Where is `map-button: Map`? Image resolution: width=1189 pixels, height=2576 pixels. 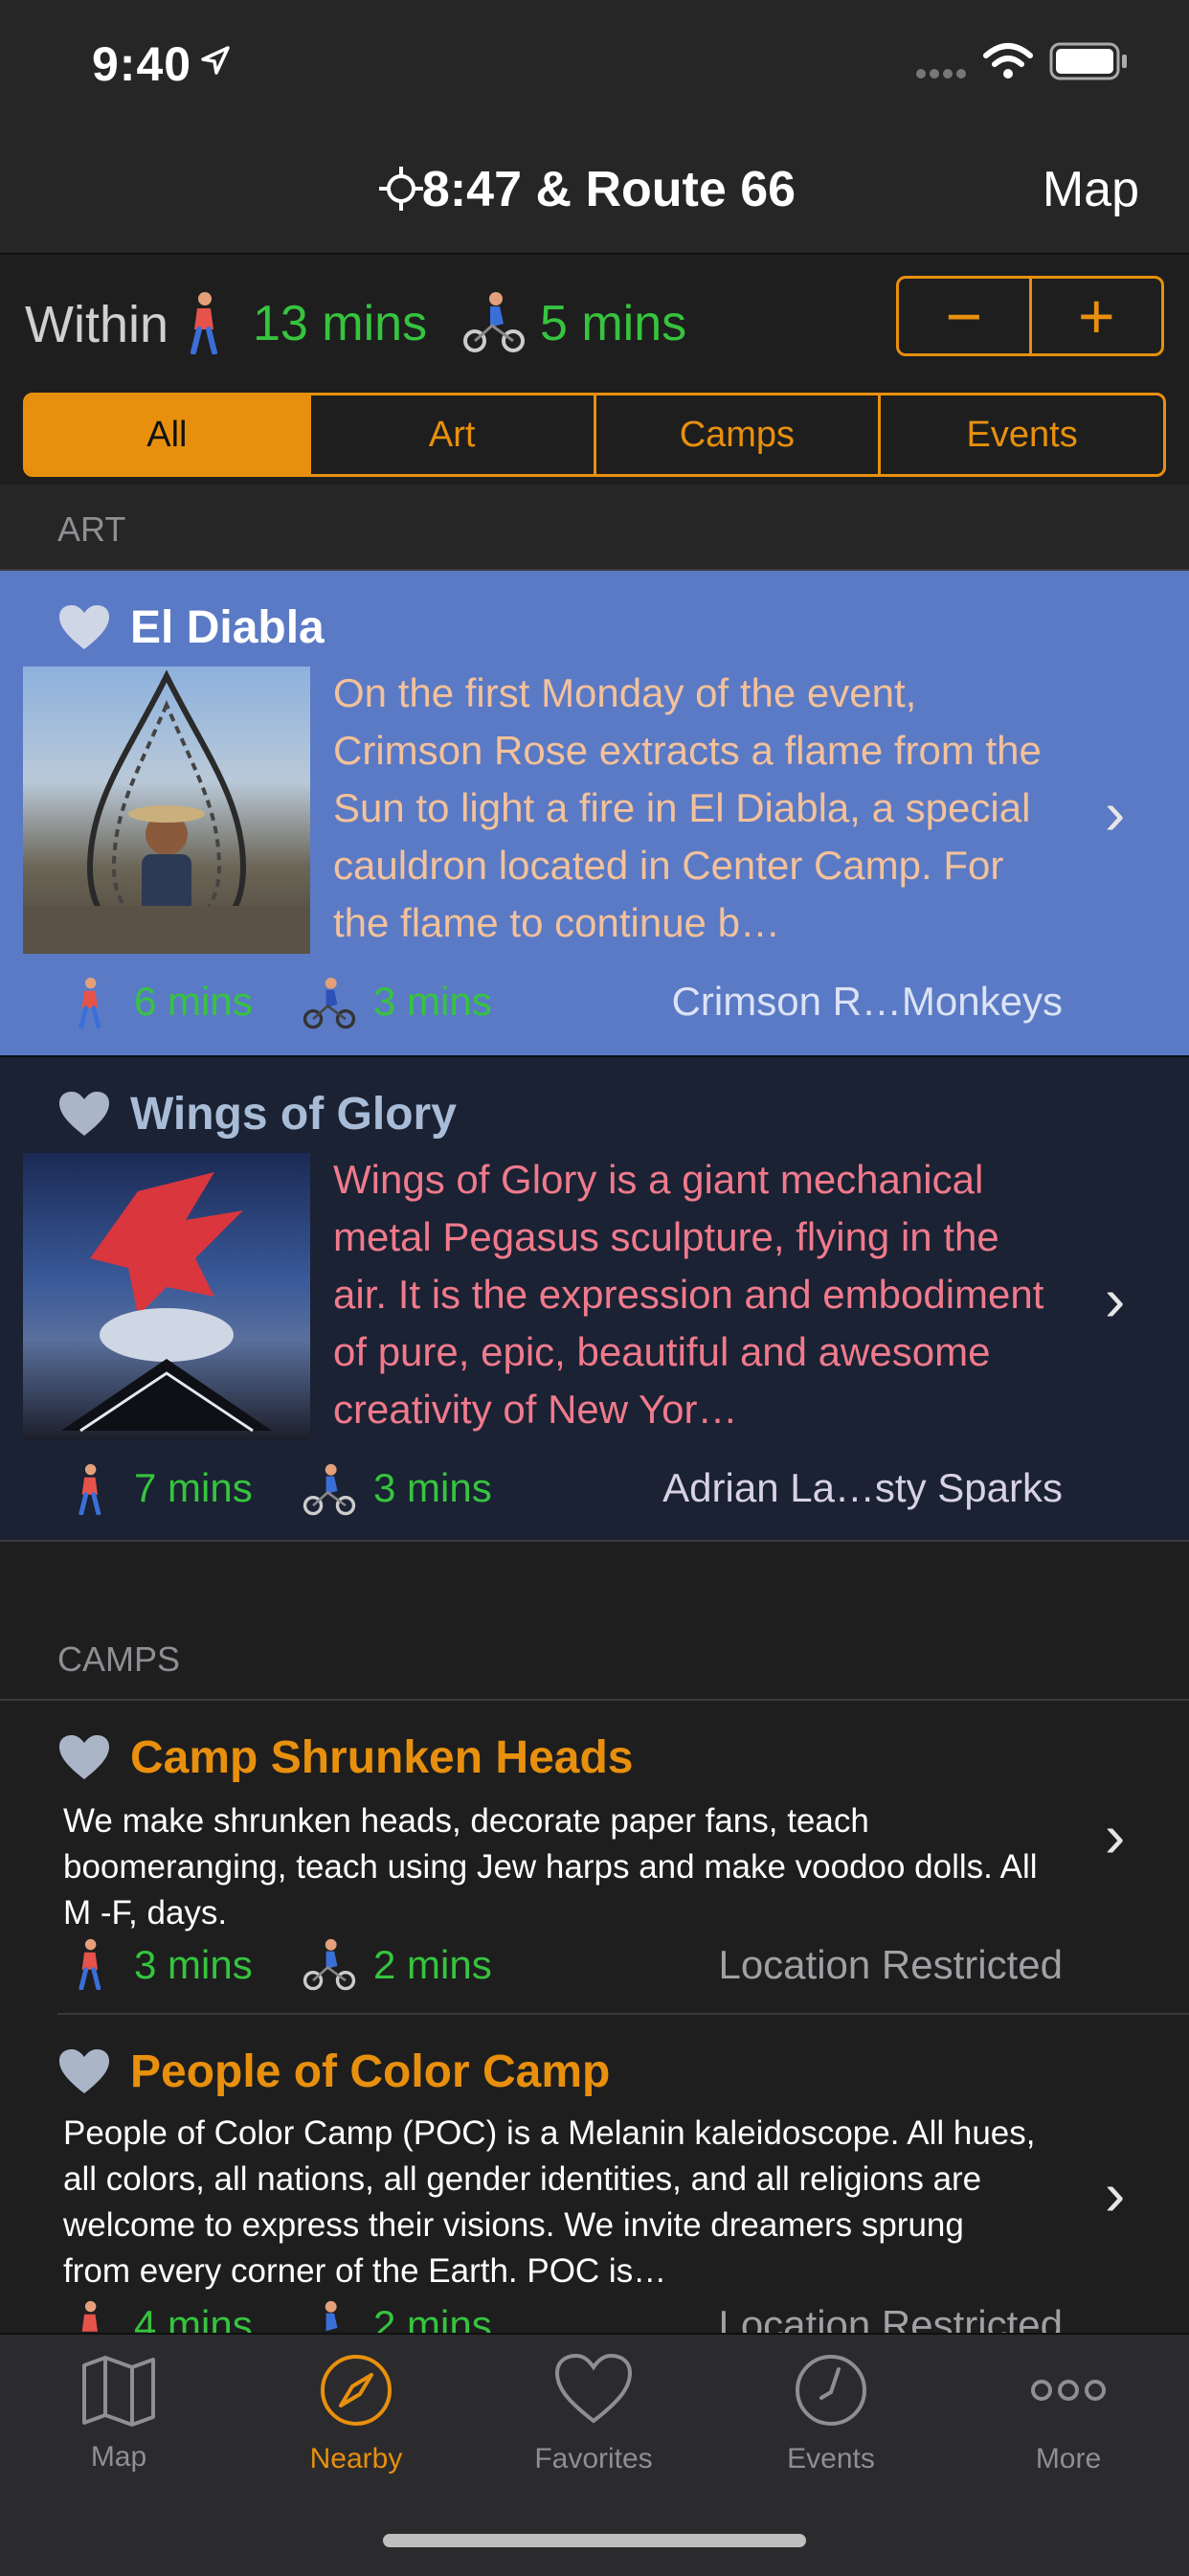
map-button: Map is located at coordinates (1091, 189).